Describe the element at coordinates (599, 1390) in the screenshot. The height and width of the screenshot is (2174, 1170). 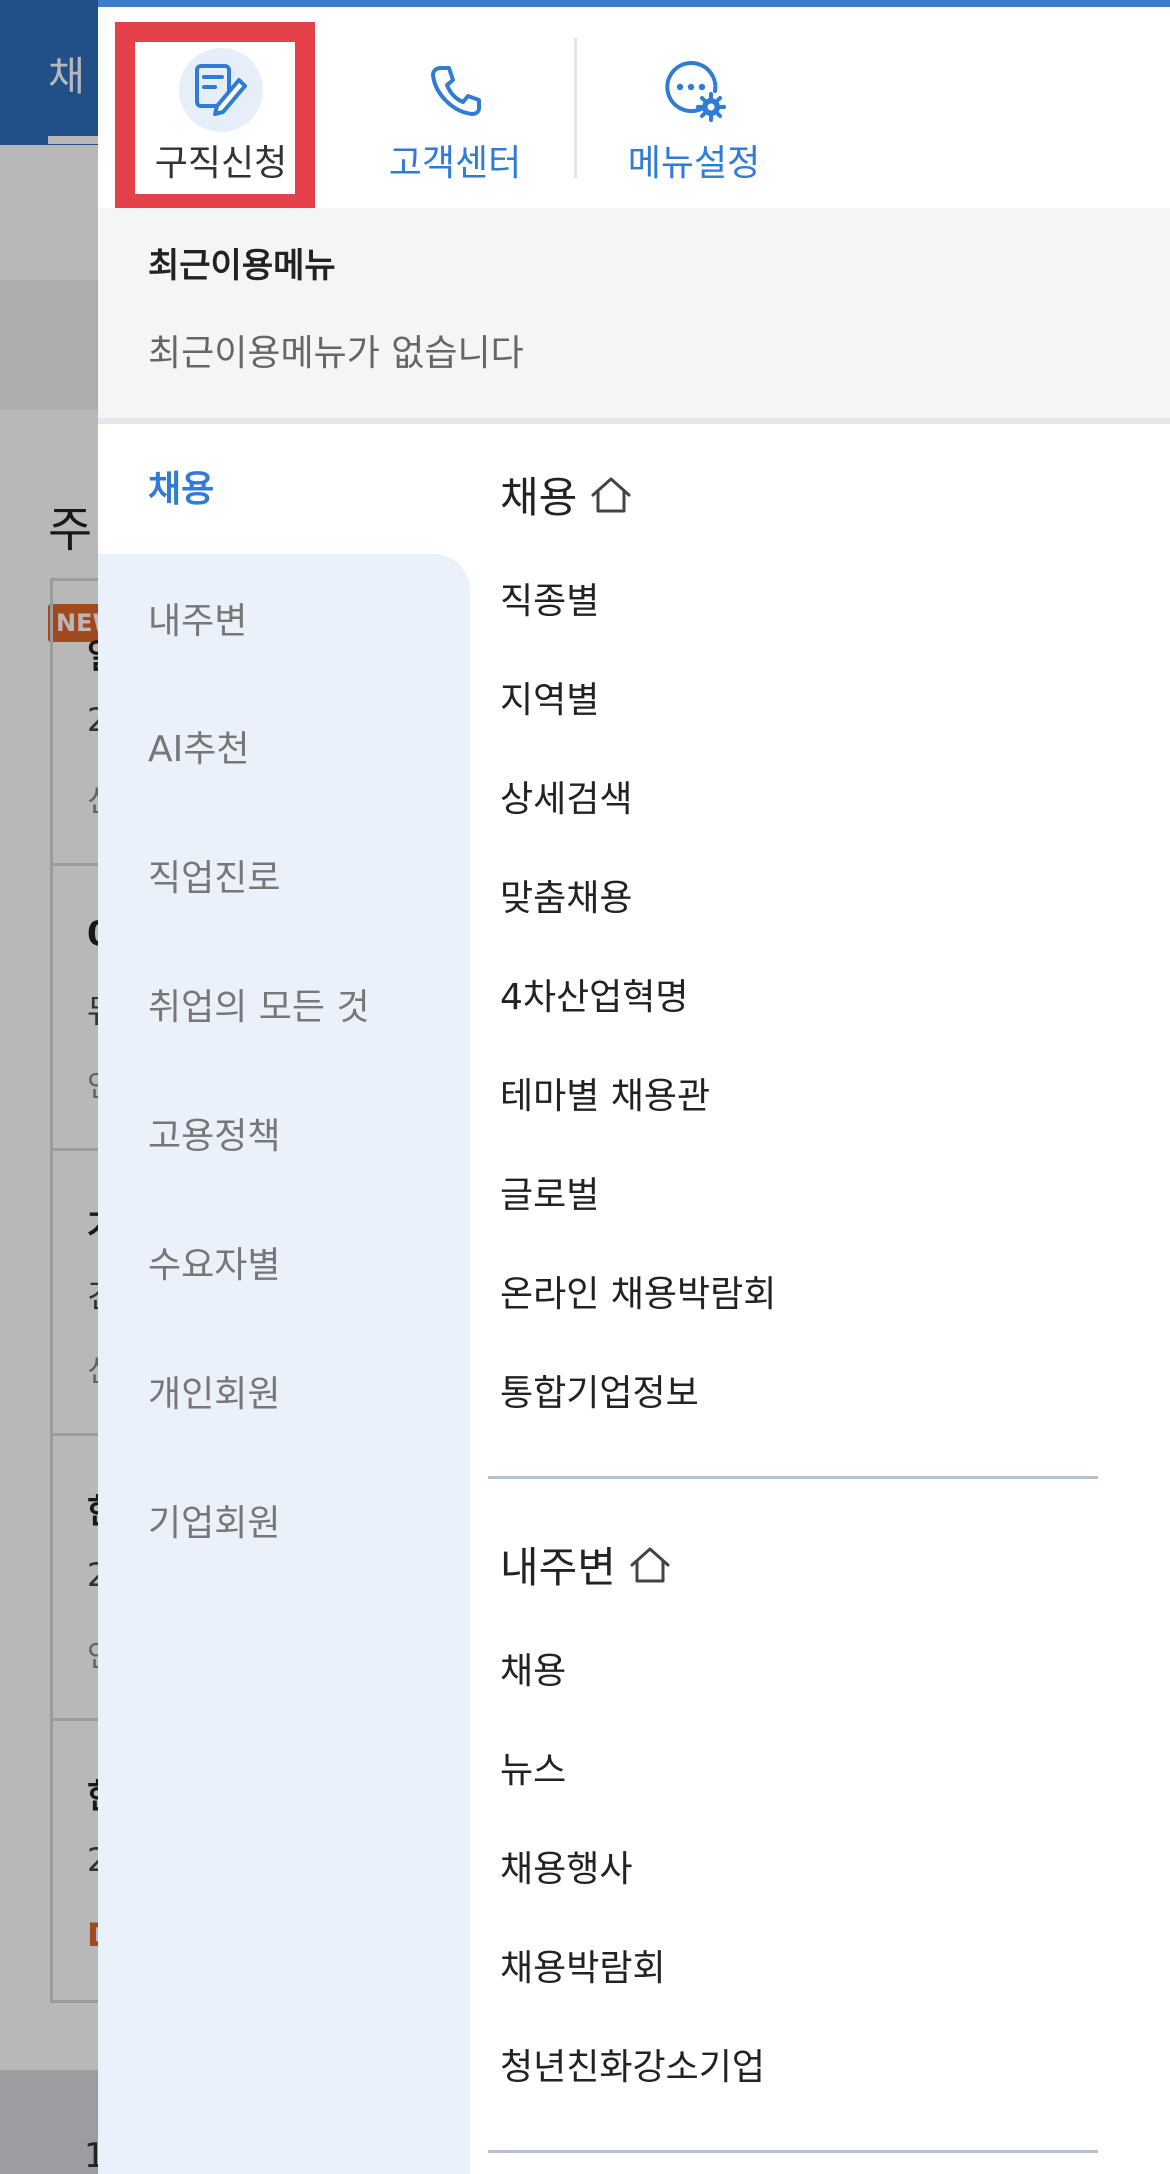
I see `submenu-item: 통합기업정보` at that location.